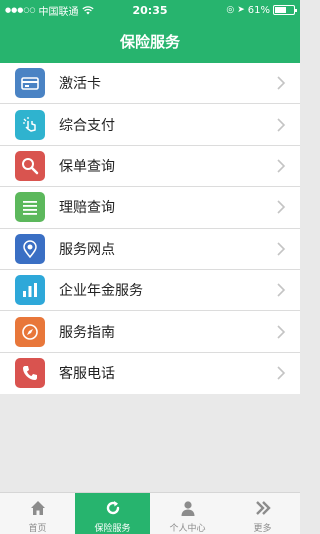 This screenshot has height=534, width=320. Describe the element at coordinates (150, 332) in the screenshot. I see `menu-item-service-guide: 服务指南` at that location.